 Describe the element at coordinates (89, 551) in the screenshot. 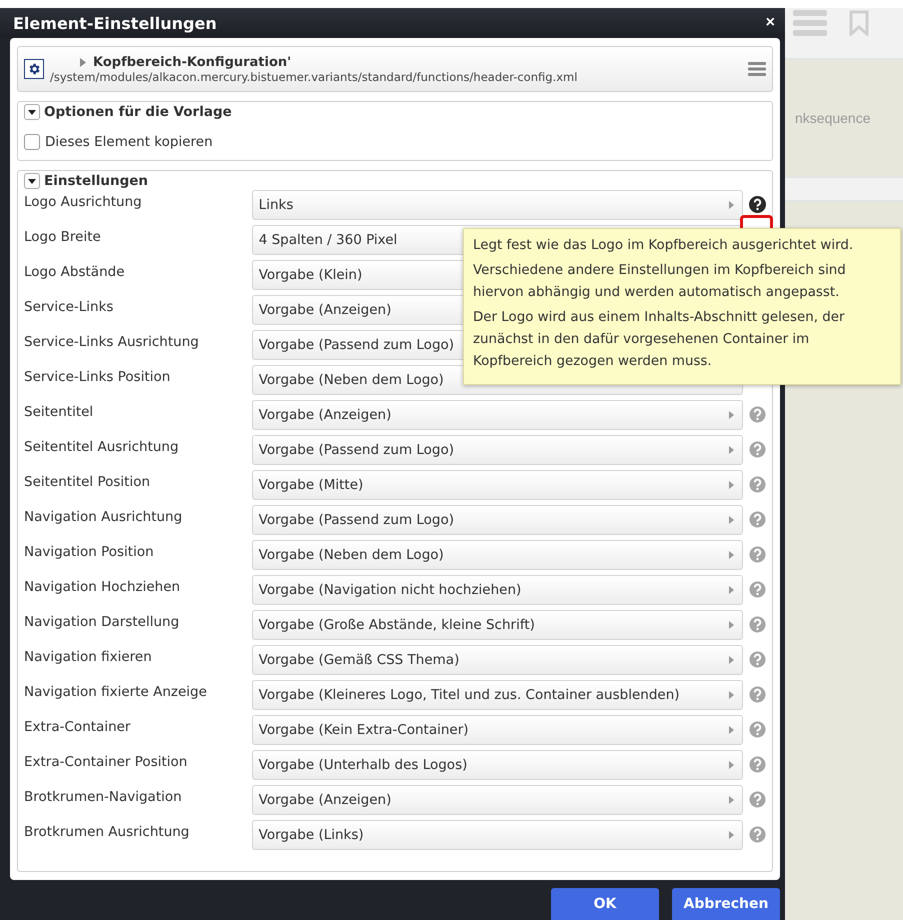

I see `setting-label: Navigation Position` at that location.